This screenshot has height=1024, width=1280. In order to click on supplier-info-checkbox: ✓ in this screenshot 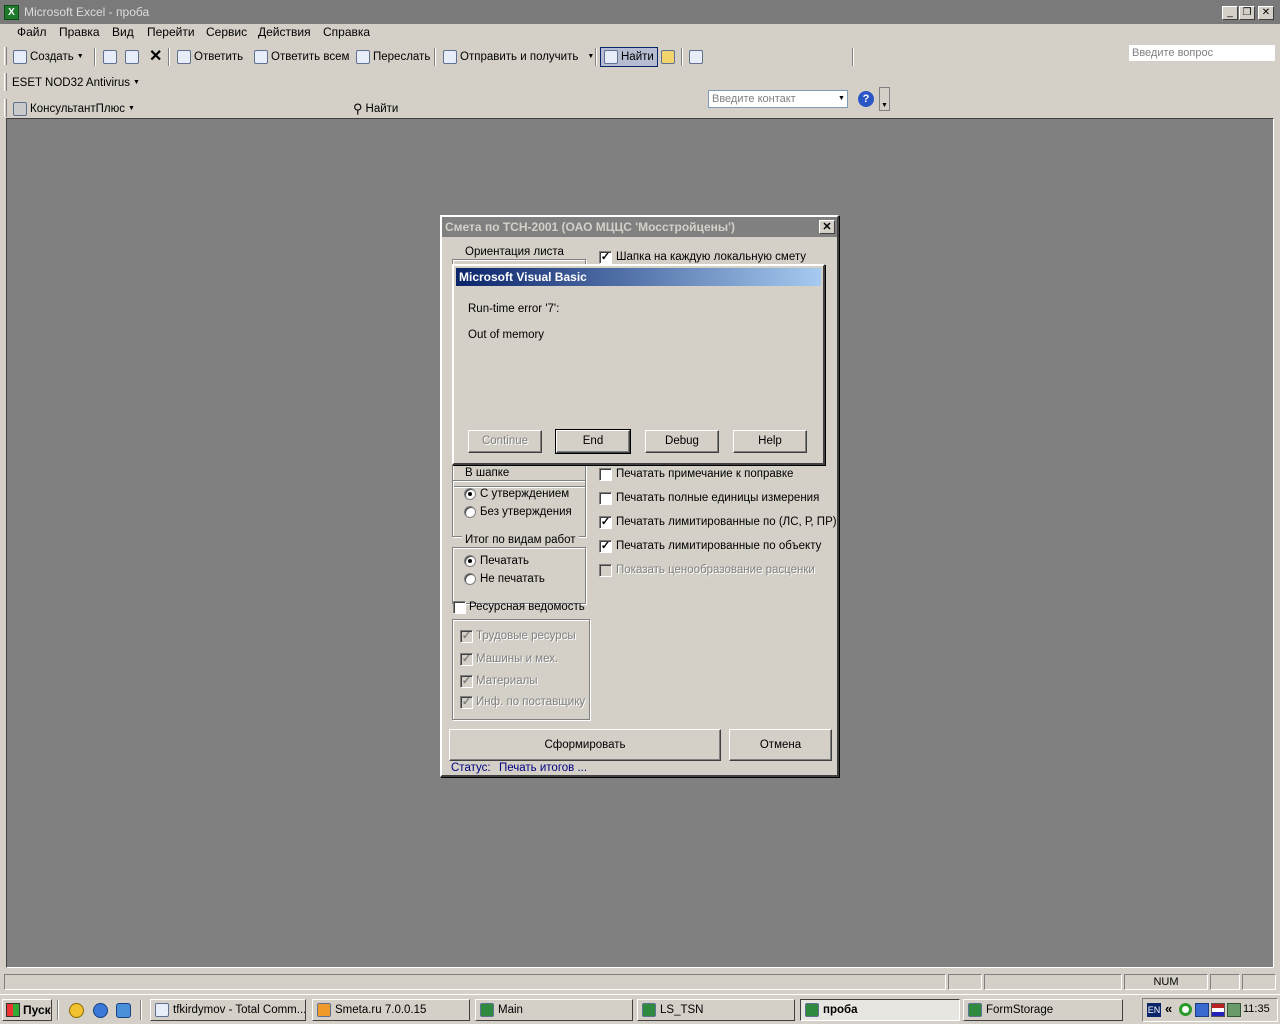, I will do `click(466, 702)`.